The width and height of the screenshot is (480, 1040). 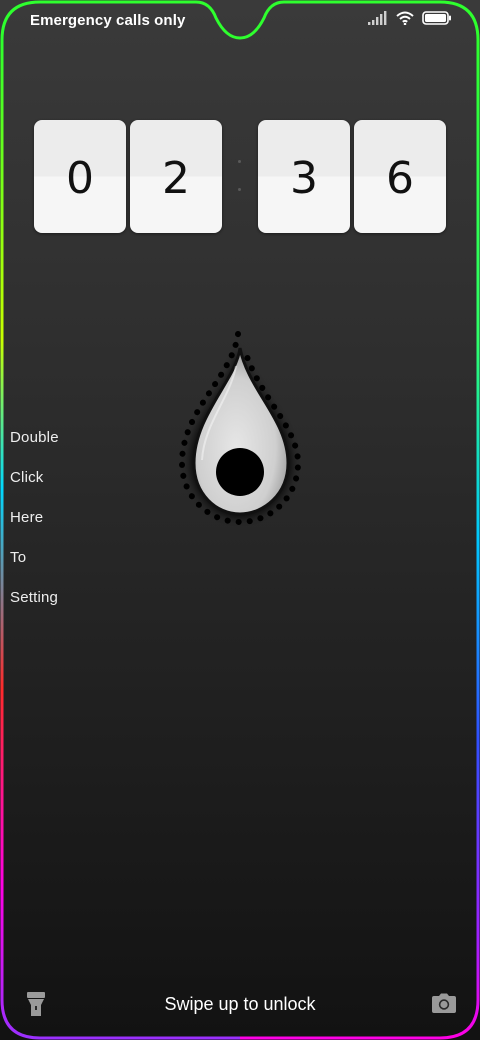 I want to click on hint-word: Double, so click(x=34, y=437).